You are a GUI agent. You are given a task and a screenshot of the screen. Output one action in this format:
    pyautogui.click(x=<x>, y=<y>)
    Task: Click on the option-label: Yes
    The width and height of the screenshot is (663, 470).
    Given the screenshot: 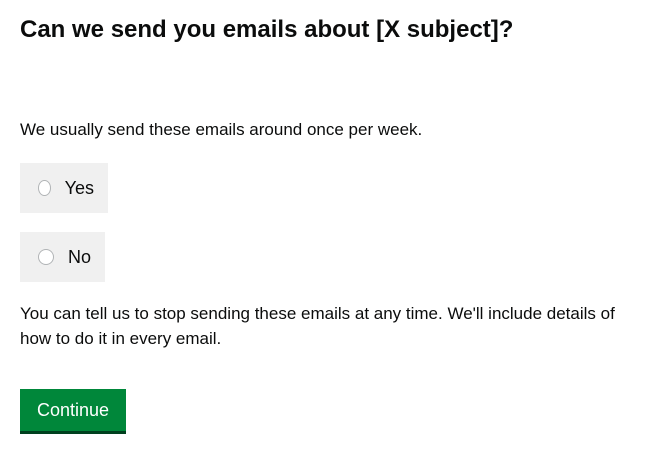 What is the action you would take?
    pyautogui.click(x=79, y=187)
    